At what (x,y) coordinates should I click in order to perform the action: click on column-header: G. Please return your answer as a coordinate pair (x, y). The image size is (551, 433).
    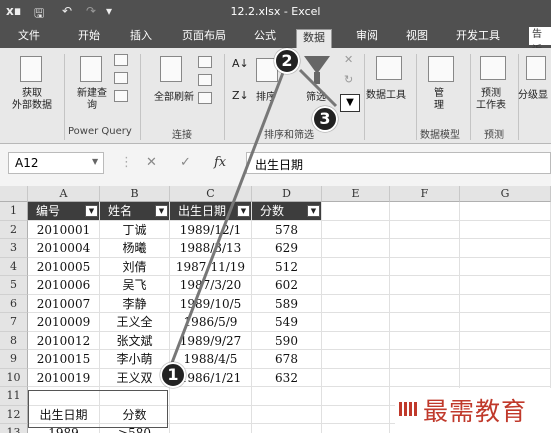
    Looking at the image, I should click on (505, 194).